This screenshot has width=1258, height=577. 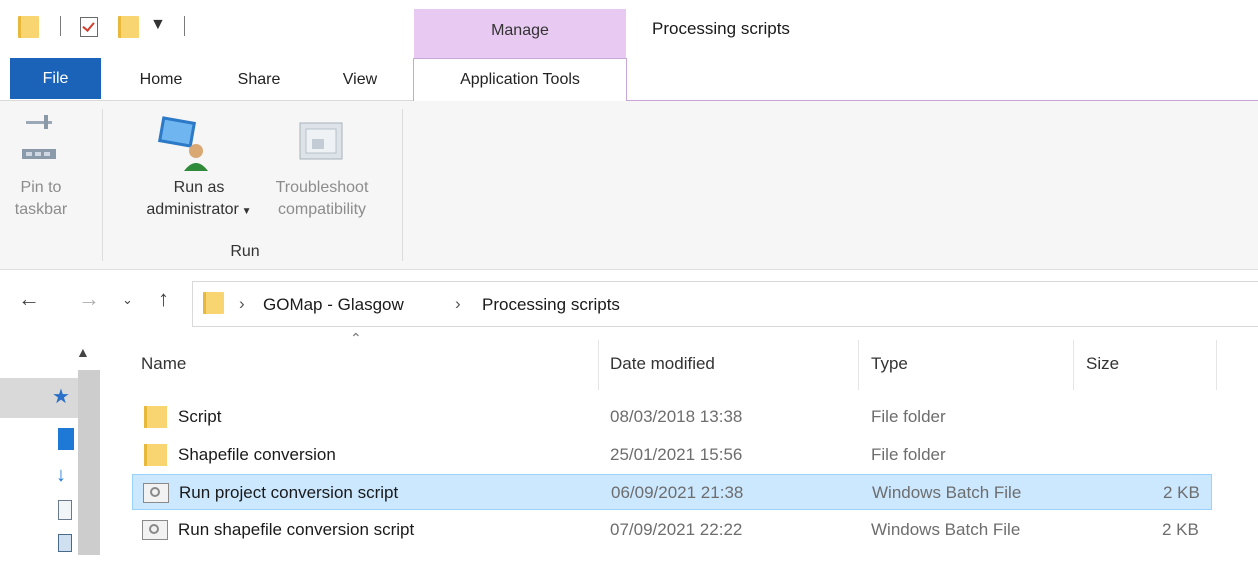 I want to click on troubleshoot-icon, so click(x=321, y=141).